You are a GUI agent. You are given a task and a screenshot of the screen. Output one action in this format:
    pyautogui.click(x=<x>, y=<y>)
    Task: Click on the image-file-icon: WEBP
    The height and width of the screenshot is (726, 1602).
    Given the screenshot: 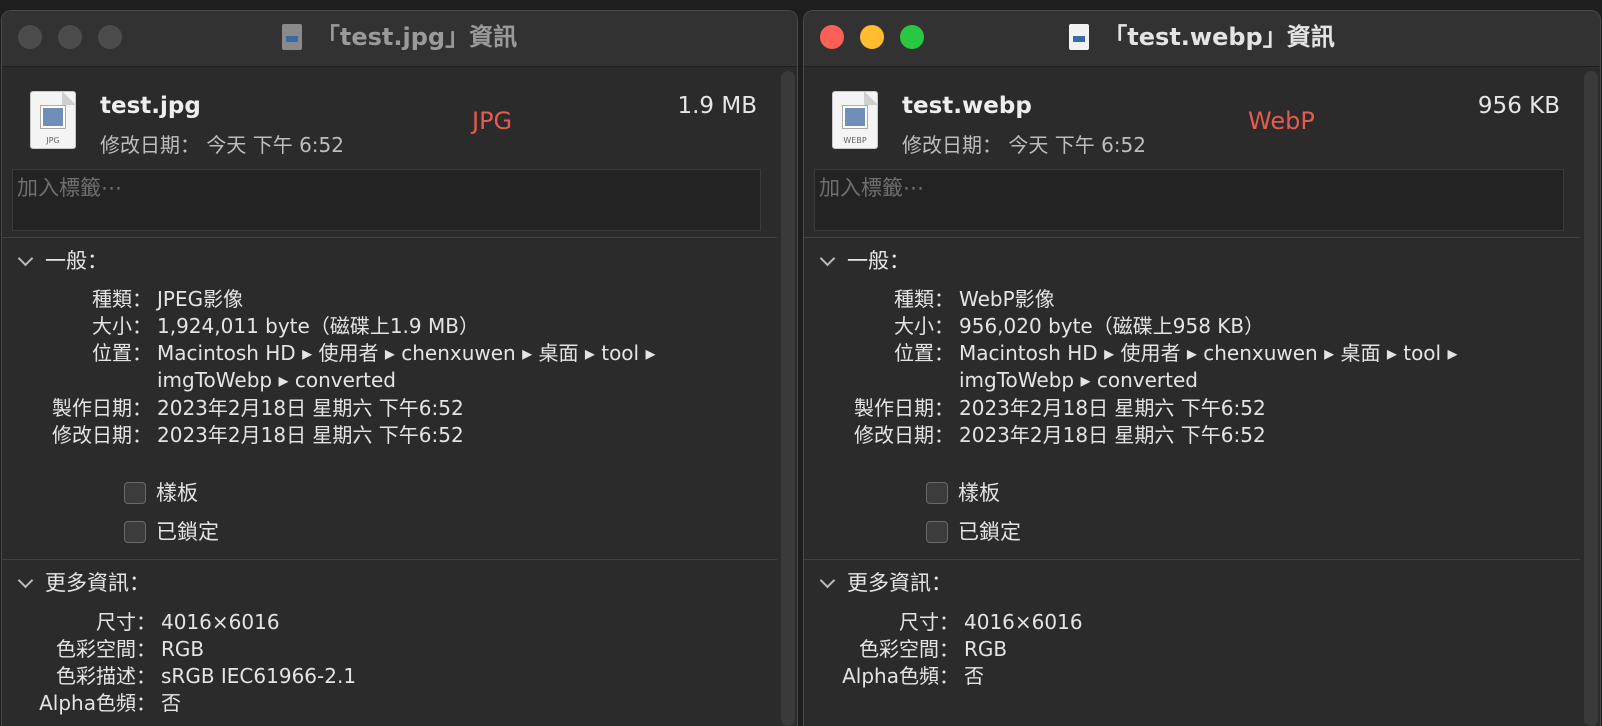 What is the action you would take?
    pyautogui.click(x=855, y=120)
    